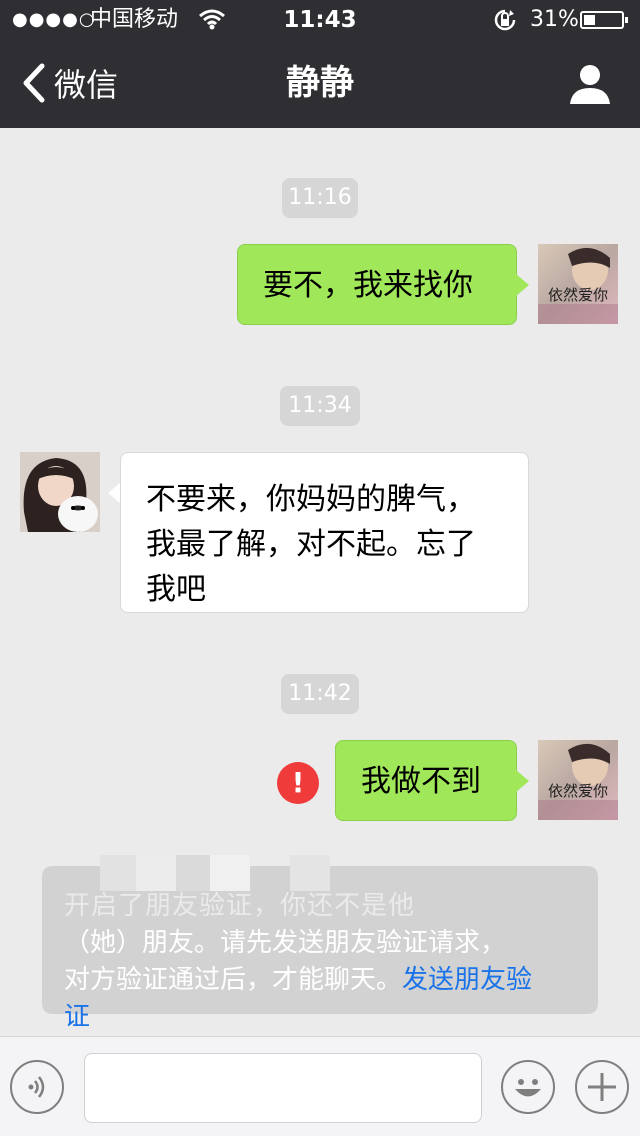  Describe the element at coordinates (311, 544) in the screenshot. I see `message-line: 我最了解，对不起。忘了` at that location.